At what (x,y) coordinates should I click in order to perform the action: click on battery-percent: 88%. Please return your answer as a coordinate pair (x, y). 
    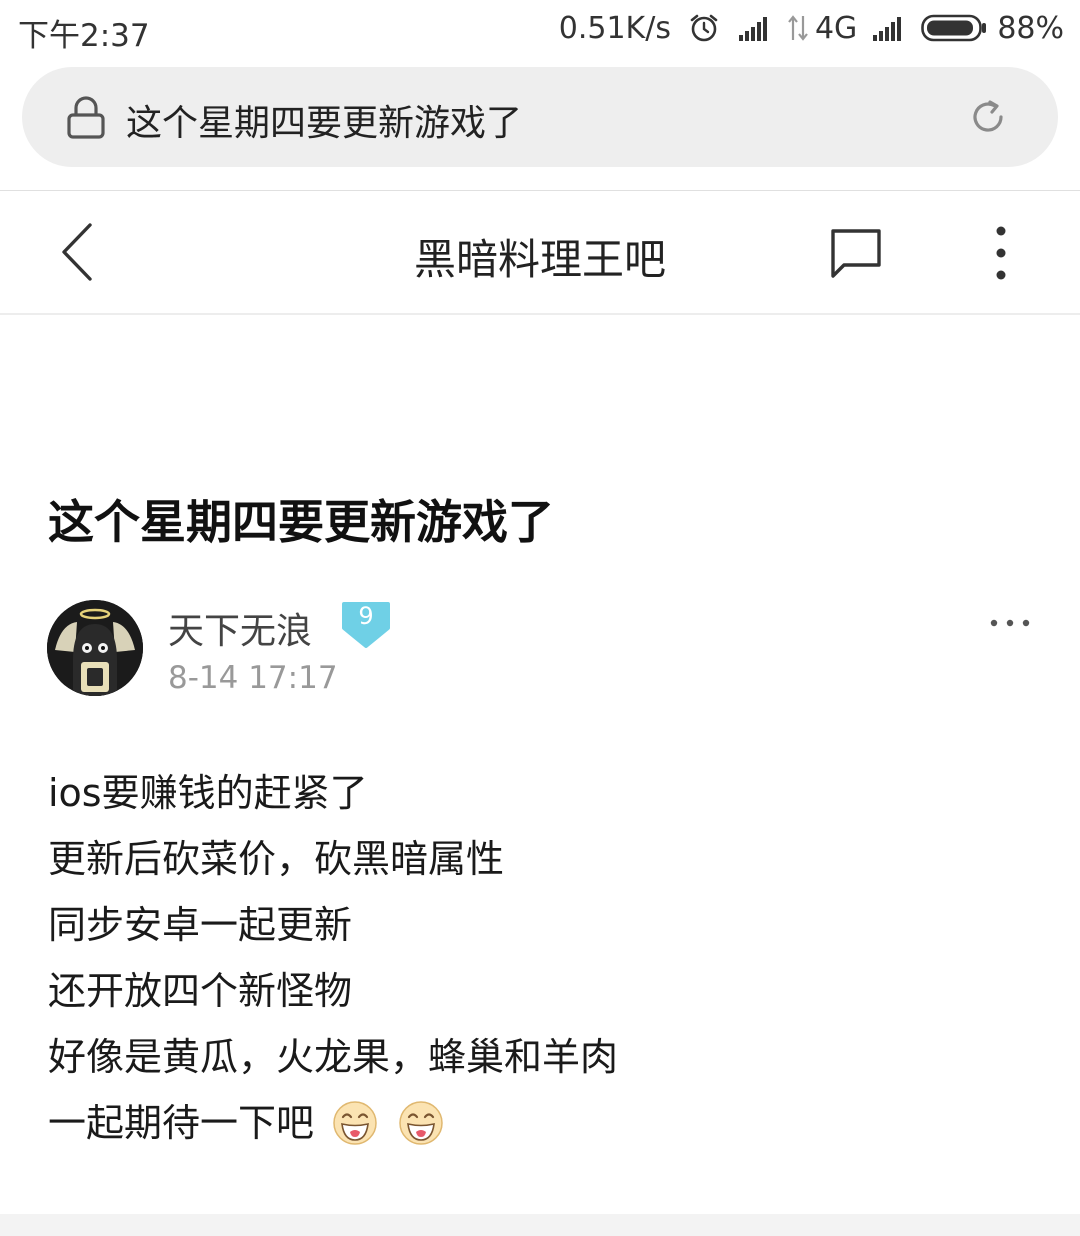
    Looking at the image, I should click on (1030, 28).